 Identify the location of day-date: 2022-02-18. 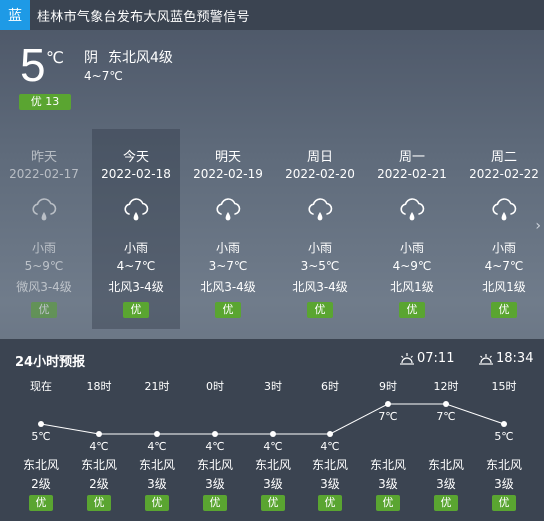
(136, 174).